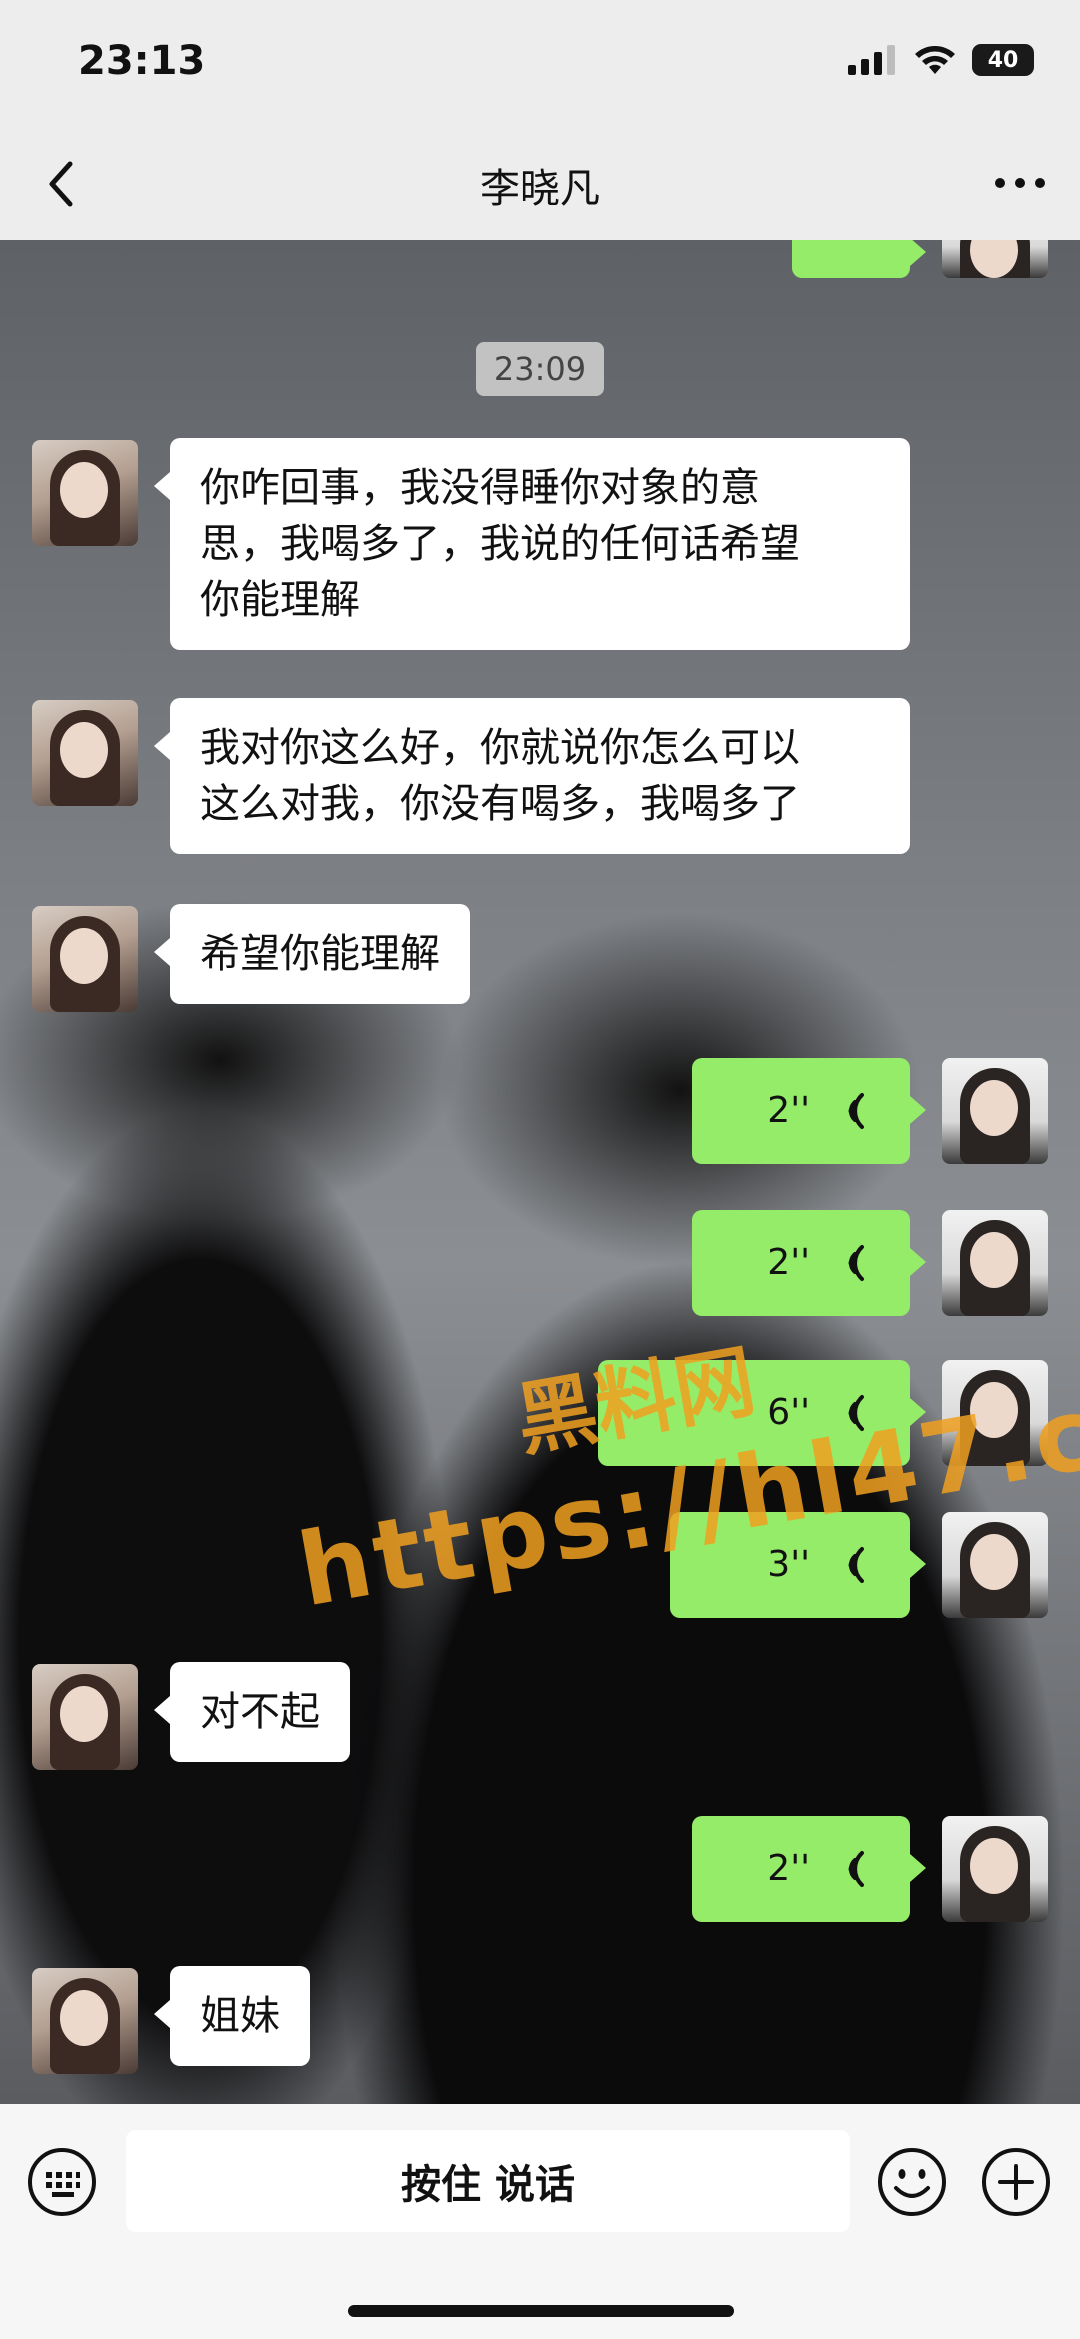 This screenshot has height=2339, width=1080. I want to click on wifi-icon, so click(935, 60).